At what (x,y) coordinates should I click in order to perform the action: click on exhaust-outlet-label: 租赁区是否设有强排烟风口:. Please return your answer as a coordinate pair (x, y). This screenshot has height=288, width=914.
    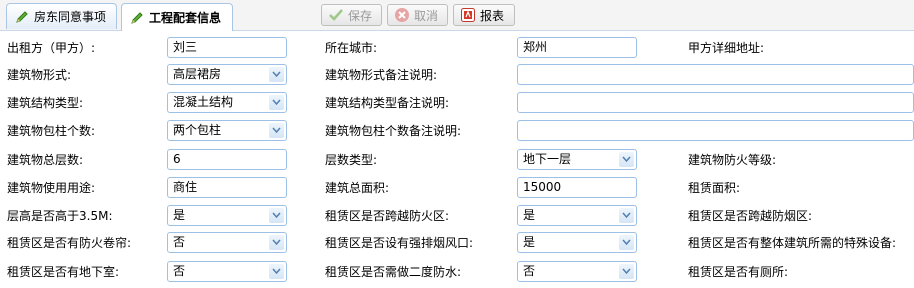
    Looking at the image, I should click on (399, 243).